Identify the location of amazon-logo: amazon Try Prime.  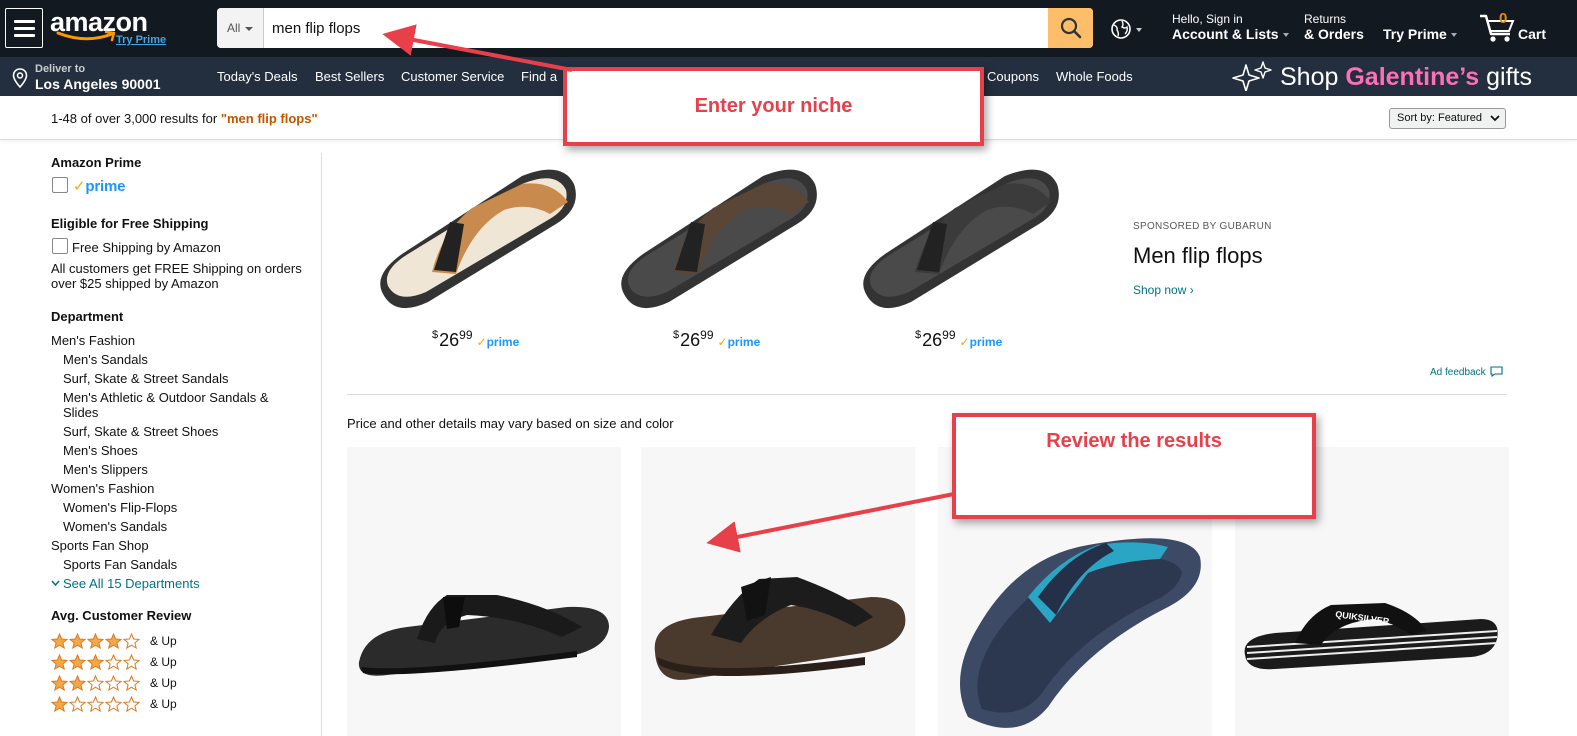
(109, 28).